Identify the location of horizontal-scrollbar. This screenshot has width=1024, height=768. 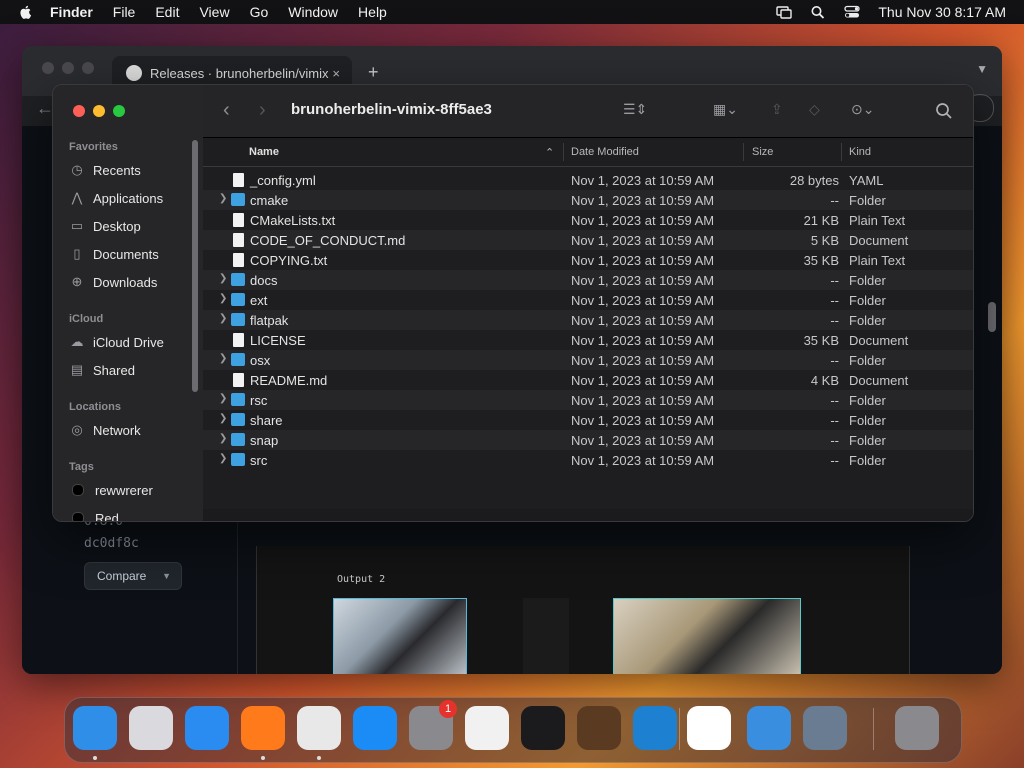
(588, 515).